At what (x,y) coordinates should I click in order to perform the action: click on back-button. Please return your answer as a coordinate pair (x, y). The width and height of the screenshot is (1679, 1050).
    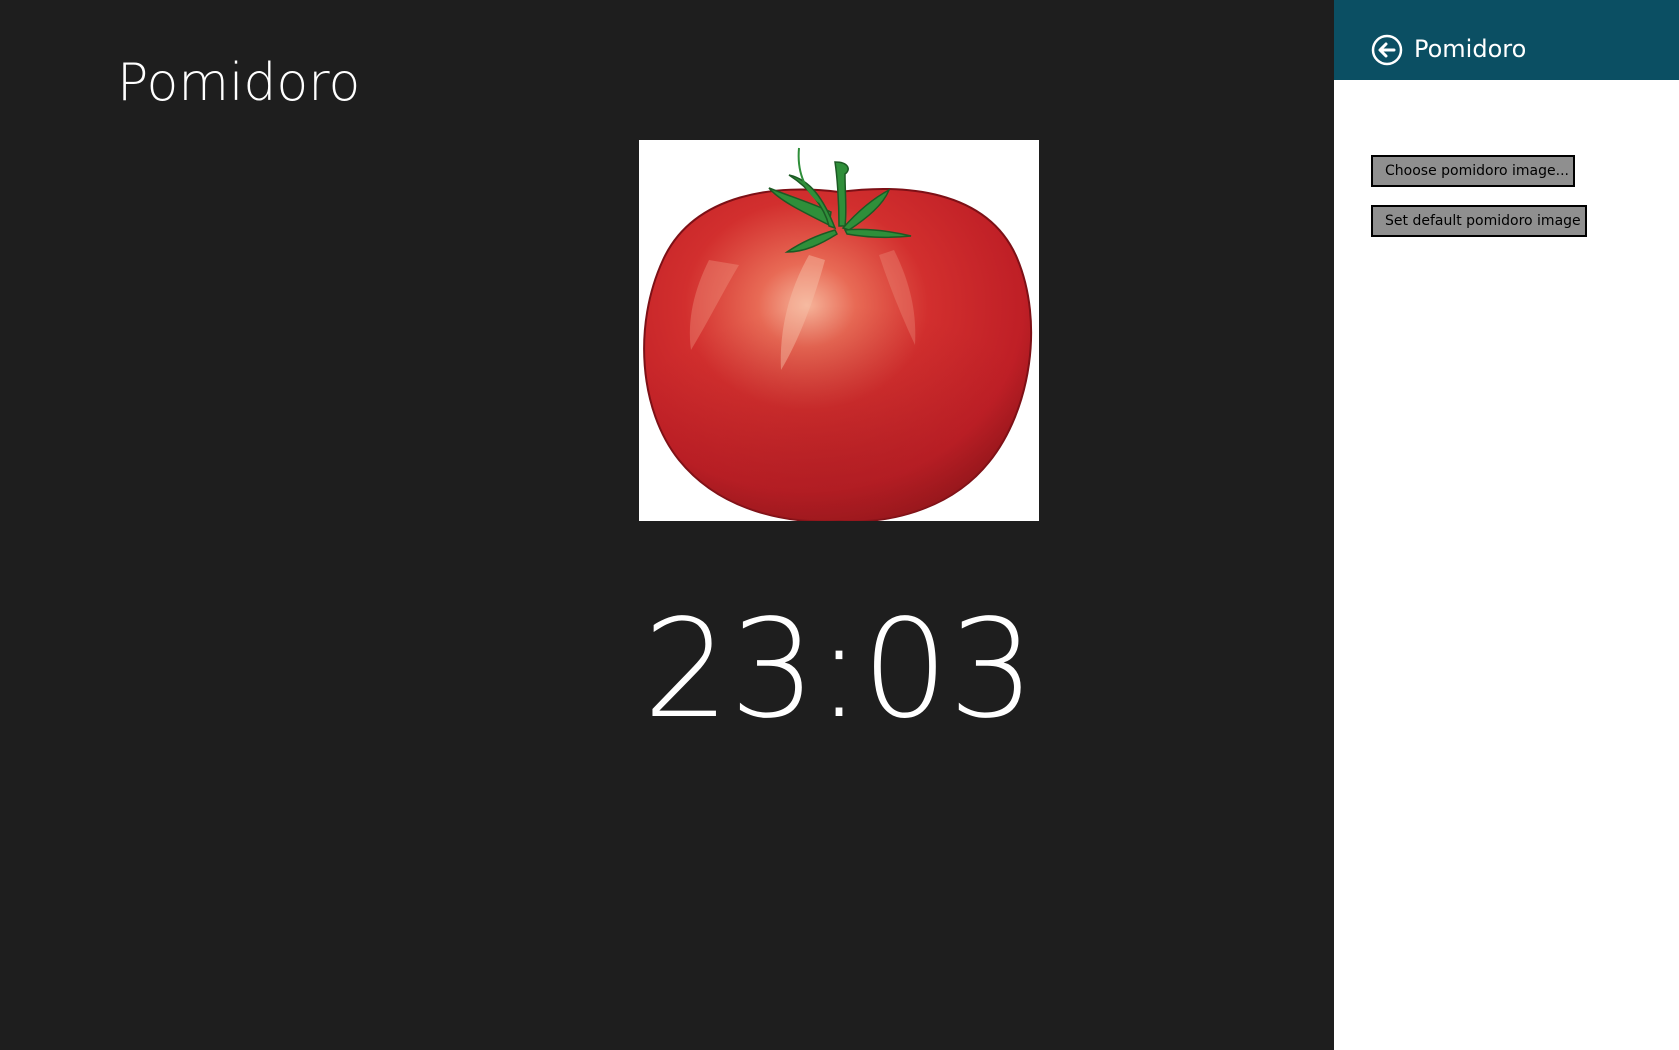
    Looking at the image, I should click on (1387, 50).